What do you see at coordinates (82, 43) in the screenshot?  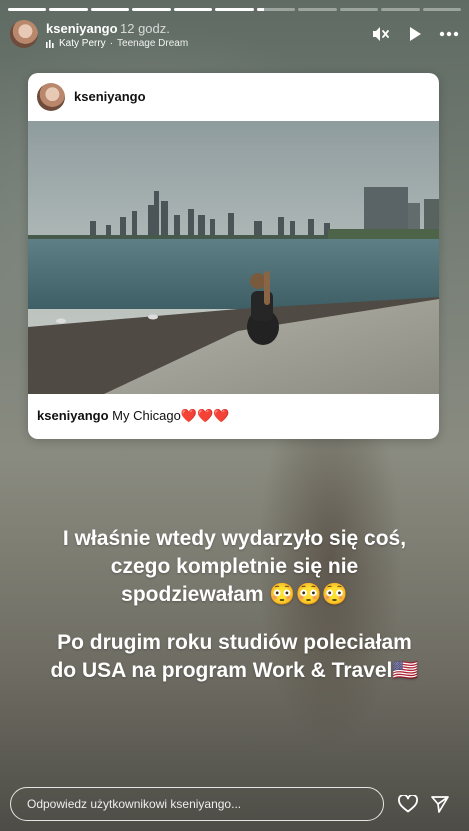 I see `music-artist: Katy Perry` at bounding box center [82, 43].